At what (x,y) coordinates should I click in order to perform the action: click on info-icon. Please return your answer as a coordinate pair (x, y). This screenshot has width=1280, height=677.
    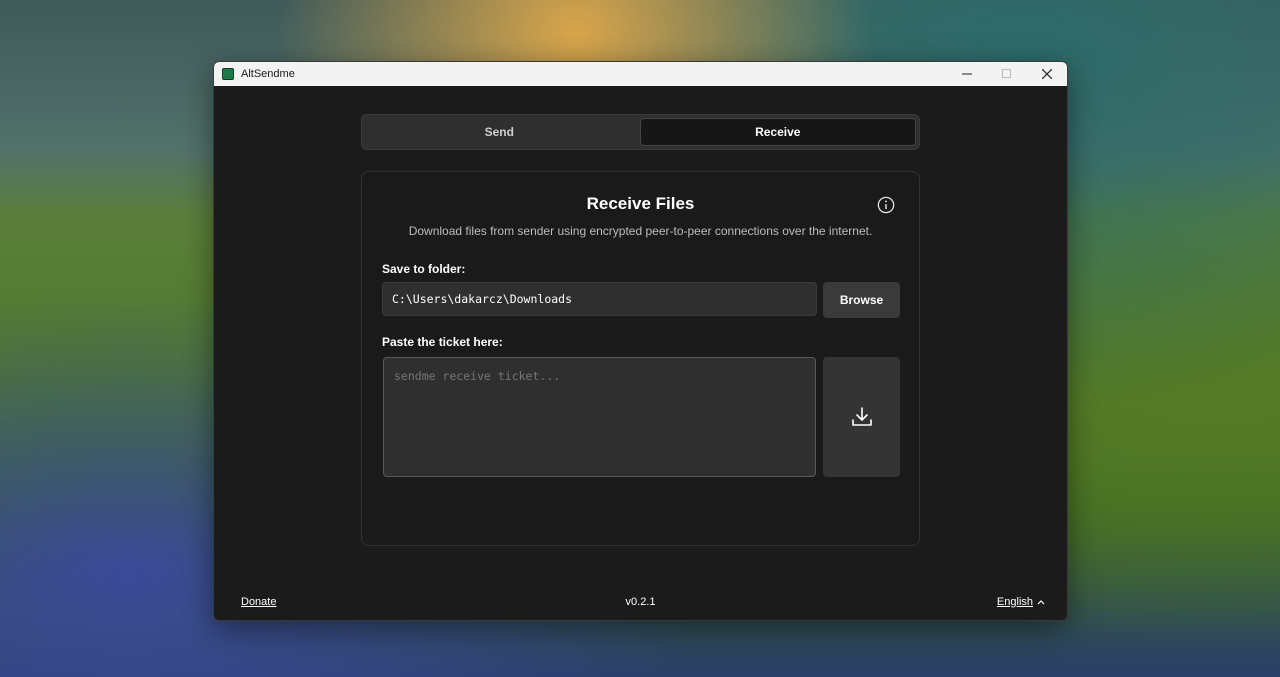
    Looking at the image, I should click on (886, 205).